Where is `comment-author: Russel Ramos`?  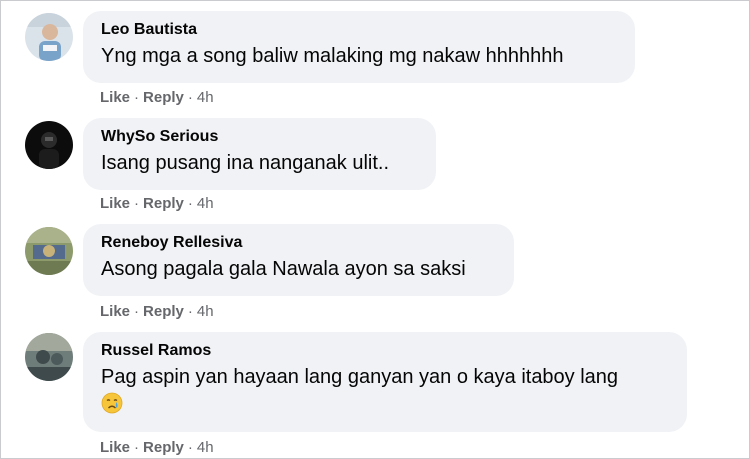 comment-author: Russel Ramos is located at coordinates (385, 351).